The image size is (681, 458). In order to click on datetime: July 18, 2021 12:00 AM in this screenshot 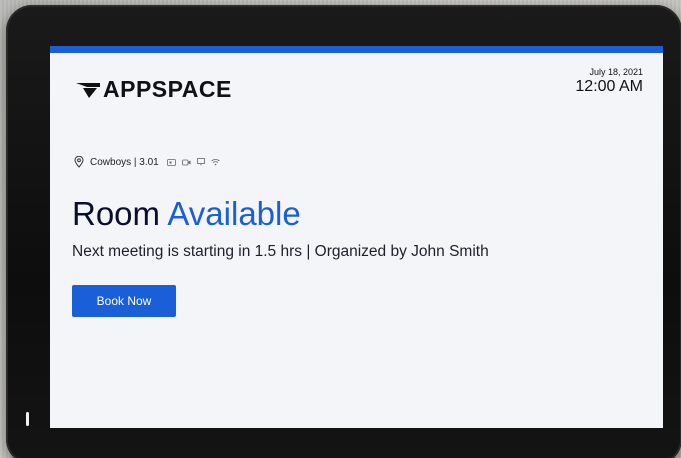, I will do `click(609, 81)`.